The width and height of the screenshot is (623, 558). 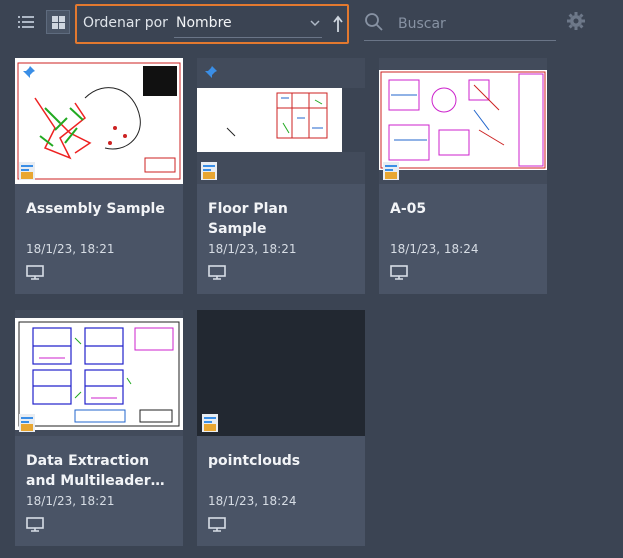 What do you see at coordinates (576, 21) in the screenshot?
I see `settings-gear-icon` at bounding box center [576, 21].